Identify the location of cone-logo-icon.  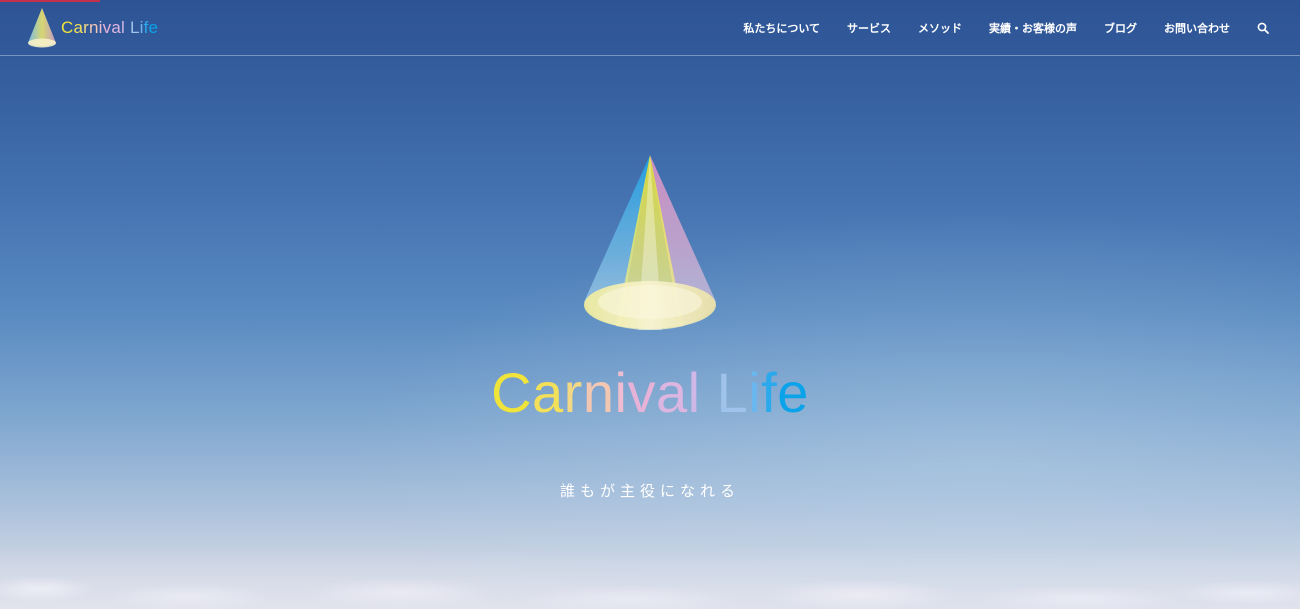
(42, 28).